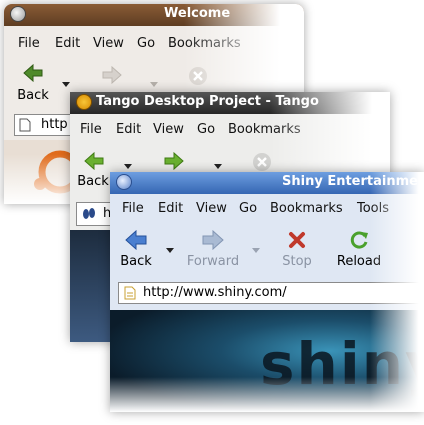  What do you see at coordinates (197, 13) in the screenshot?
I see `window-title: Welcome` at bounding box center [197, 13].